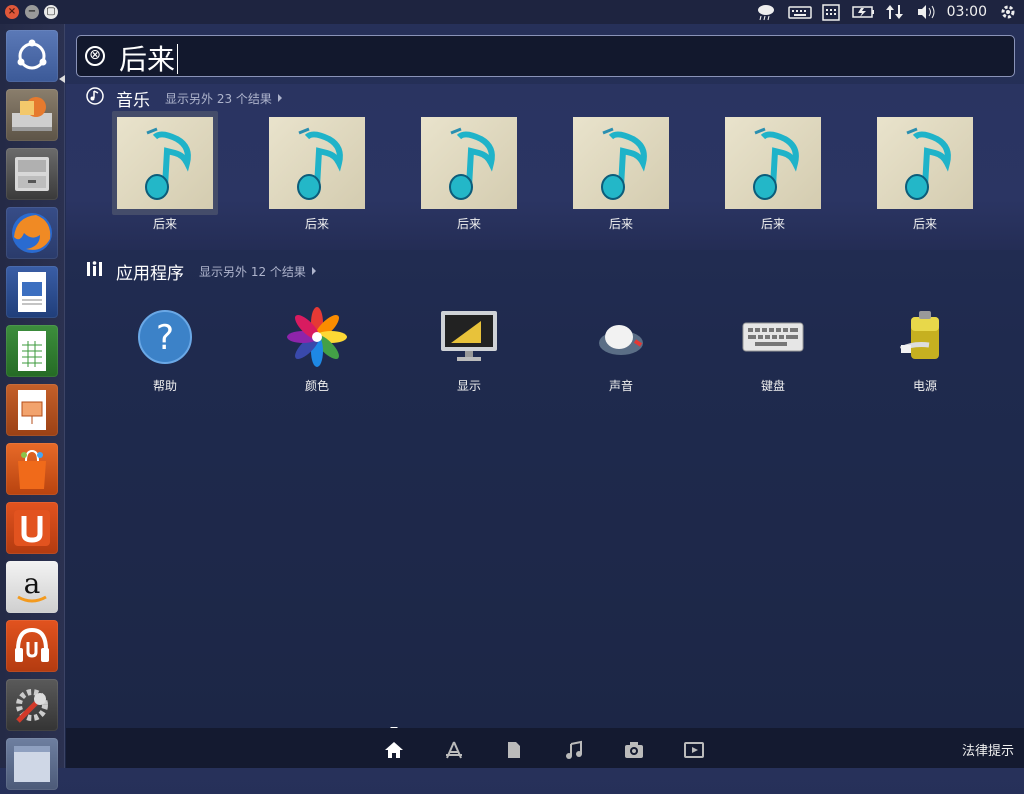  Describe the element at coordinates (620, 386) in the screenshot. I see `application-label: 声音` at that location.